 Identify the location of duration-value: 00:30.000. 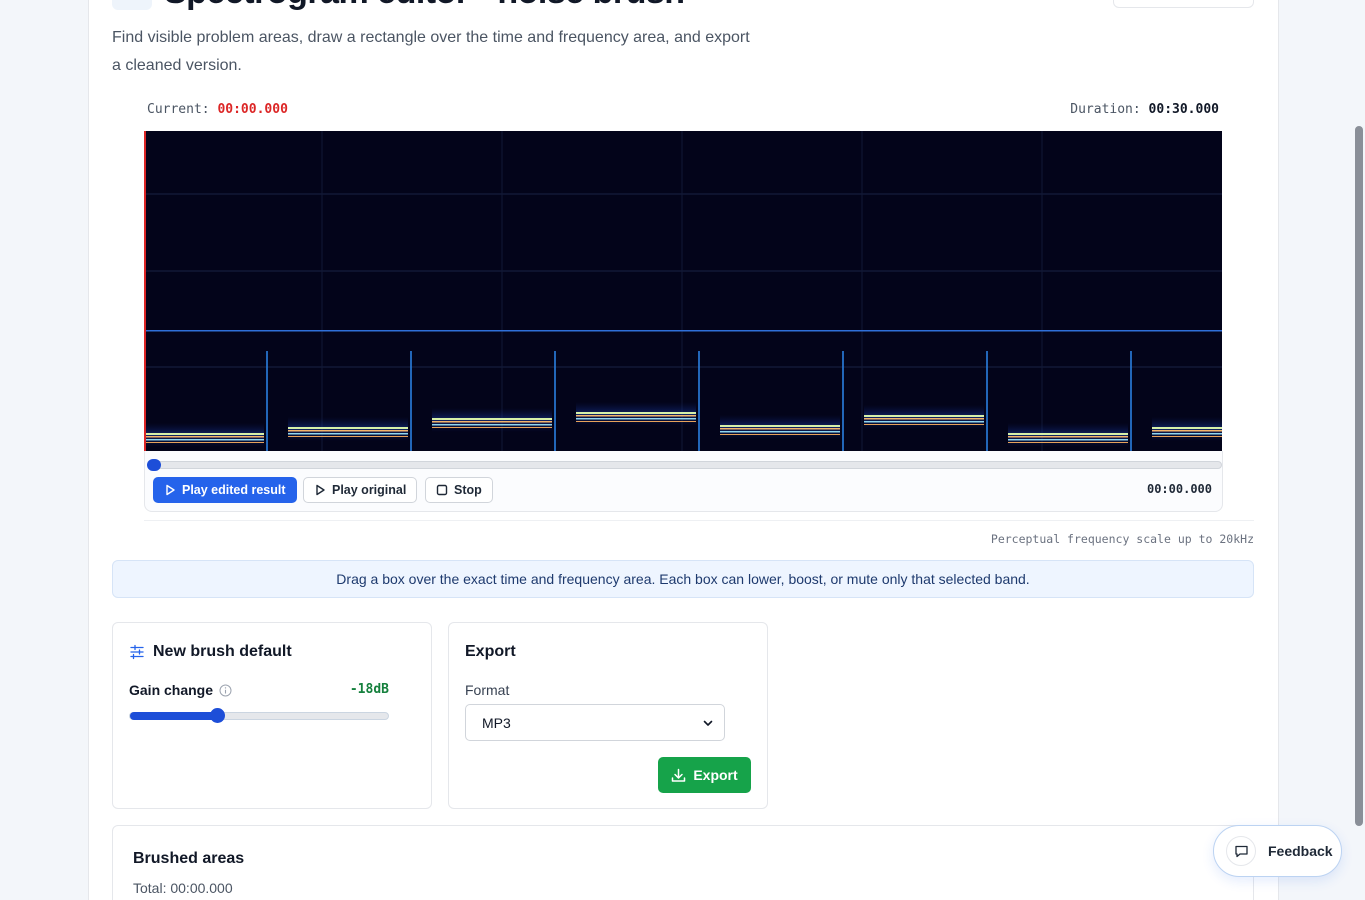
(1183, 109).